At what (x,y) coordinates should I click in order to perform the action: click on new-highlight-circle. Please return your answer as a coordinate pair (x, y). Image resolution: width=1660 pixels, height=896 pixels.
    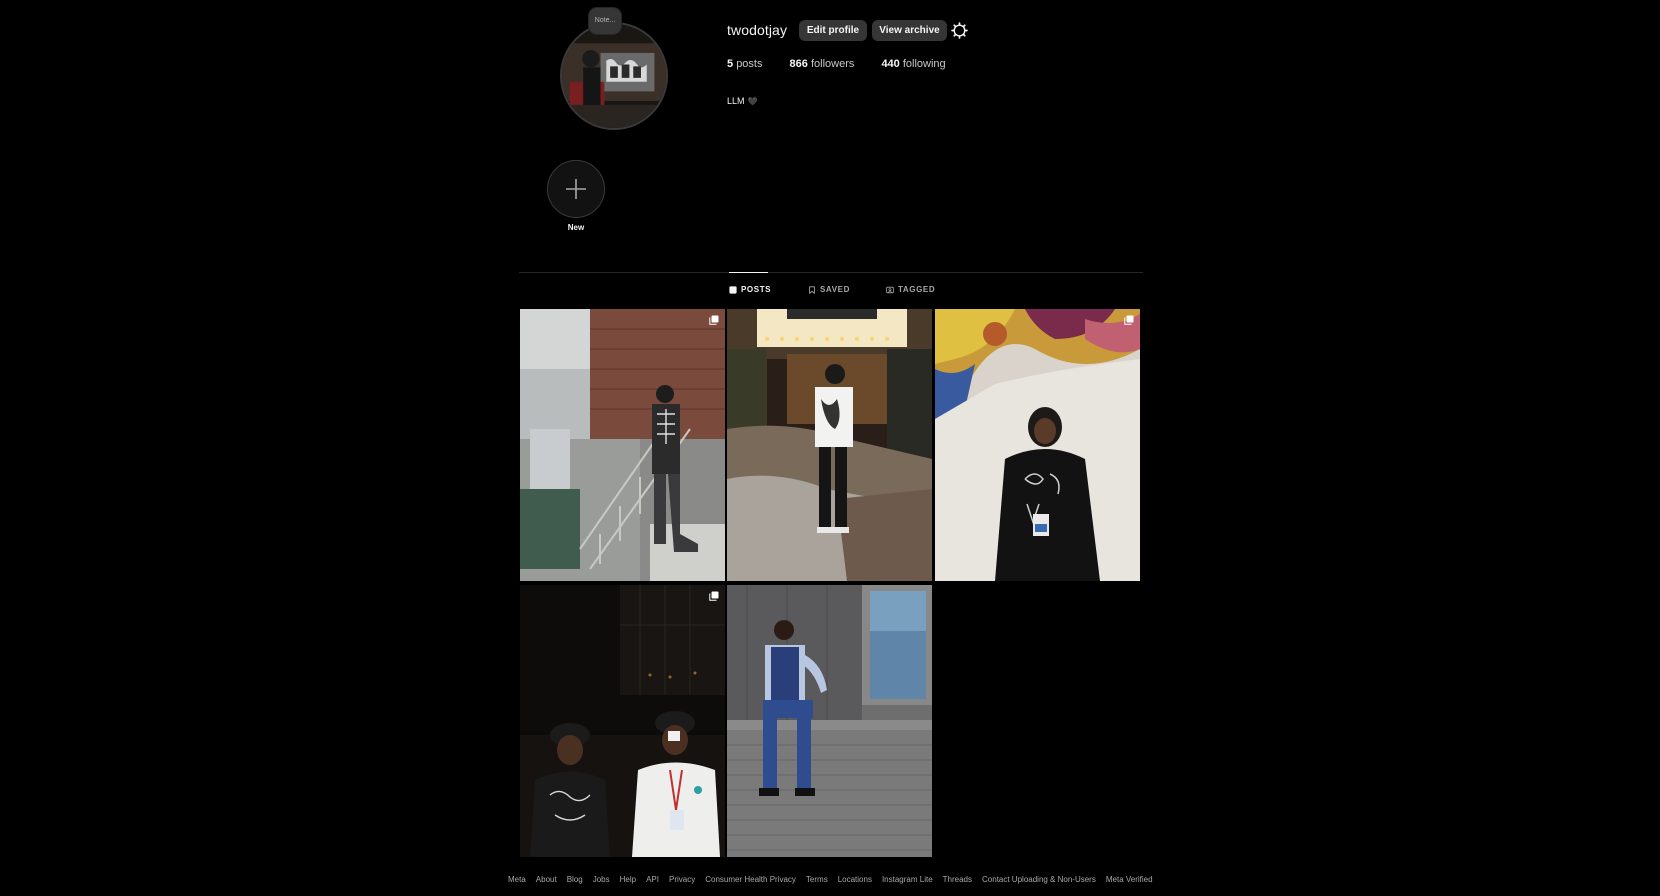
    Looking at the image, I should click on (576, 189).